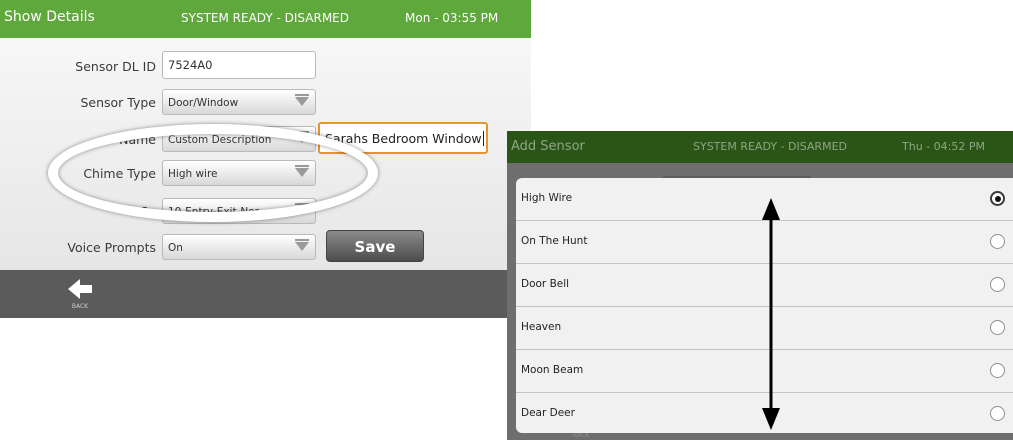  Describe the element at coordinates (220, 140) in the screenshot. I see `sensor-name-value: Custom Description` at that location.